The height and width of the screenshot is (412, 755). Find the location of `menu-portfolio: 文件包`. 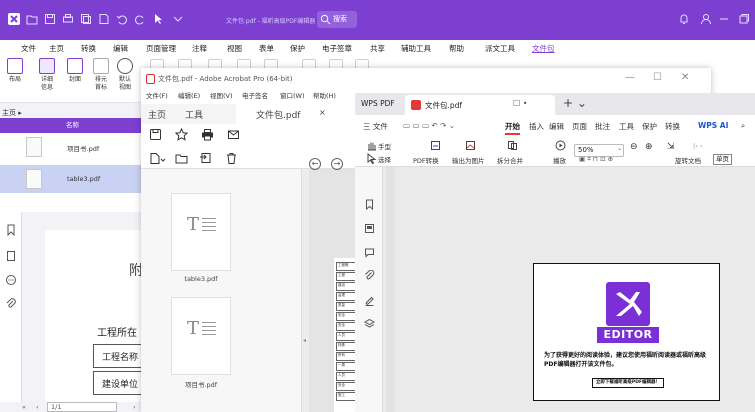

menu-portfolio: 文件包 is located at coordinates (543, 48).